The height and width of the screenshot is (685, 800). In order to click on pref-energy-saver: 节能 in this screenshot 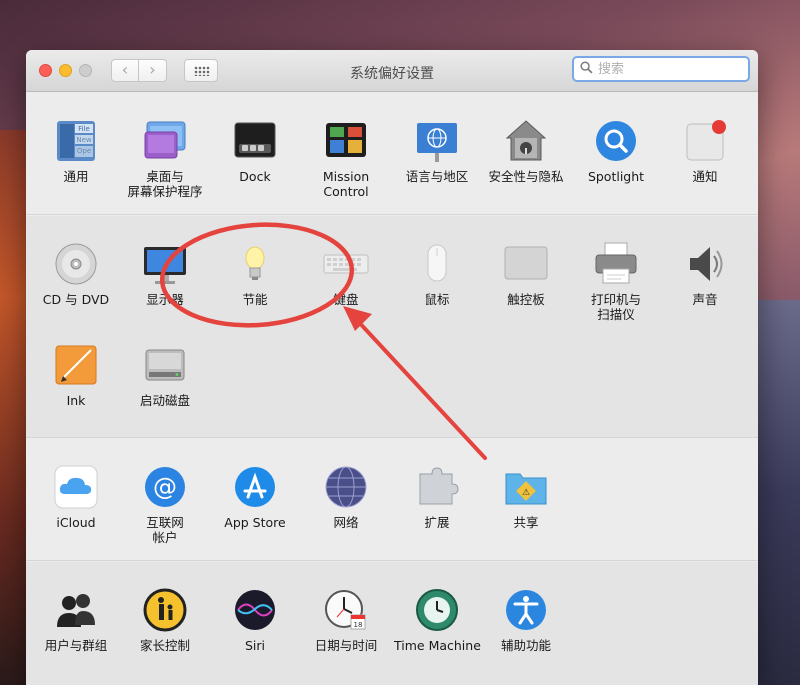, I will do `click(255, 274)`.